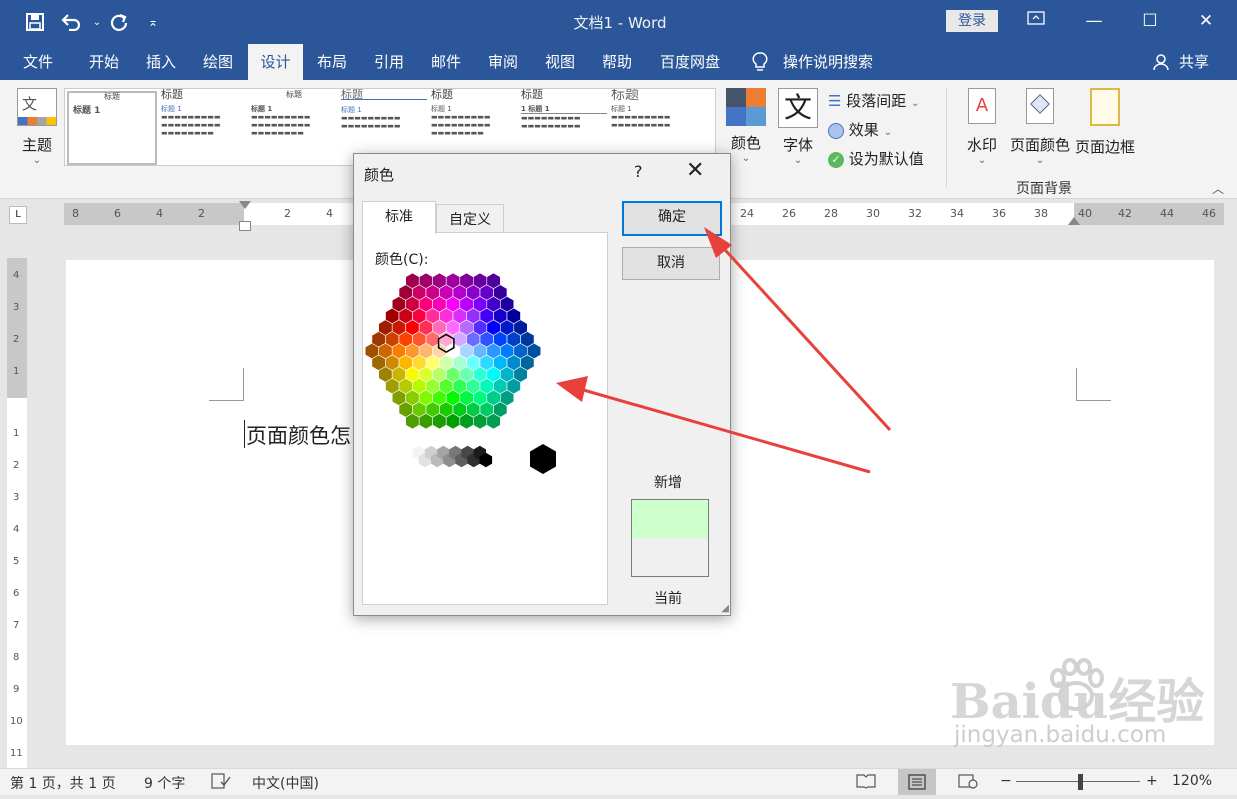  What do you see at coordinates (1152, 781) in the screenshot?
I see `zoom-in-button: +` at bounding box center [1152, 781].